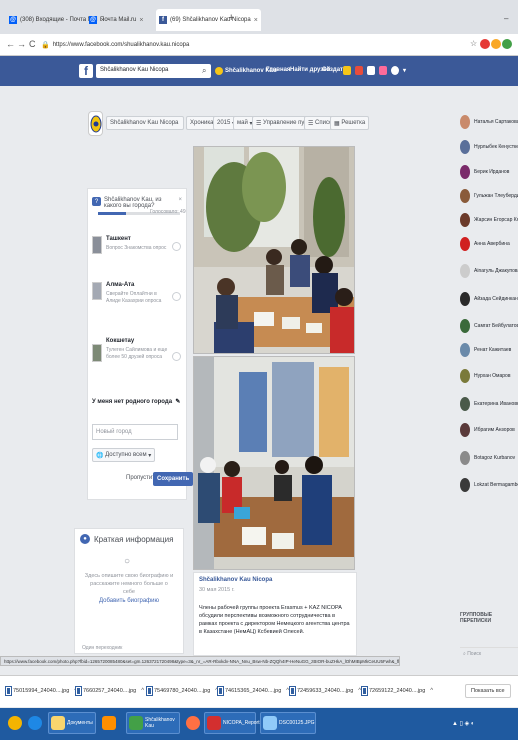 The width and height of the screenshot is (518, 740). What do you see at coordinates (489, 376) in the screenshot?
I see `contact-item: Нурхан Омаров` at bounding box center [489, 376].